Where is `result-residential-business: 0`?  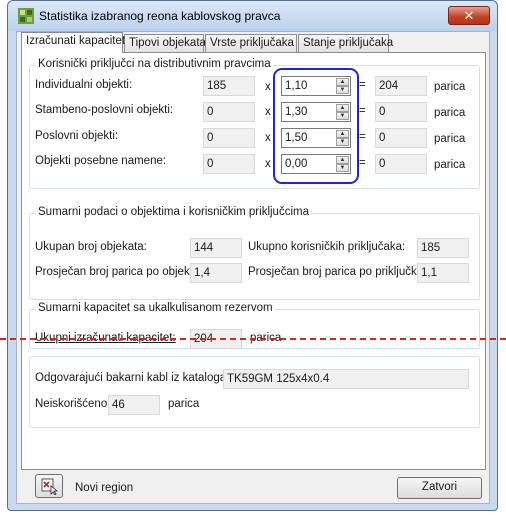 result-residential-business: 0 is located at coordinates (401, 112).